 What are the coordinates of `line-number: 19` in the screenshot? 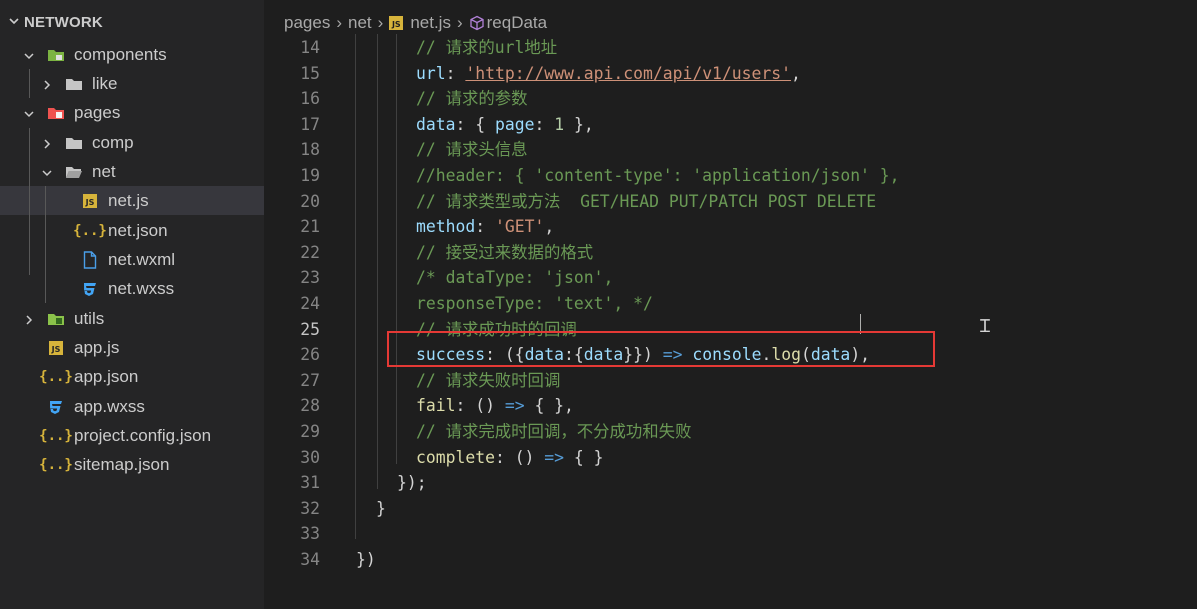 It's located at (310, 175).